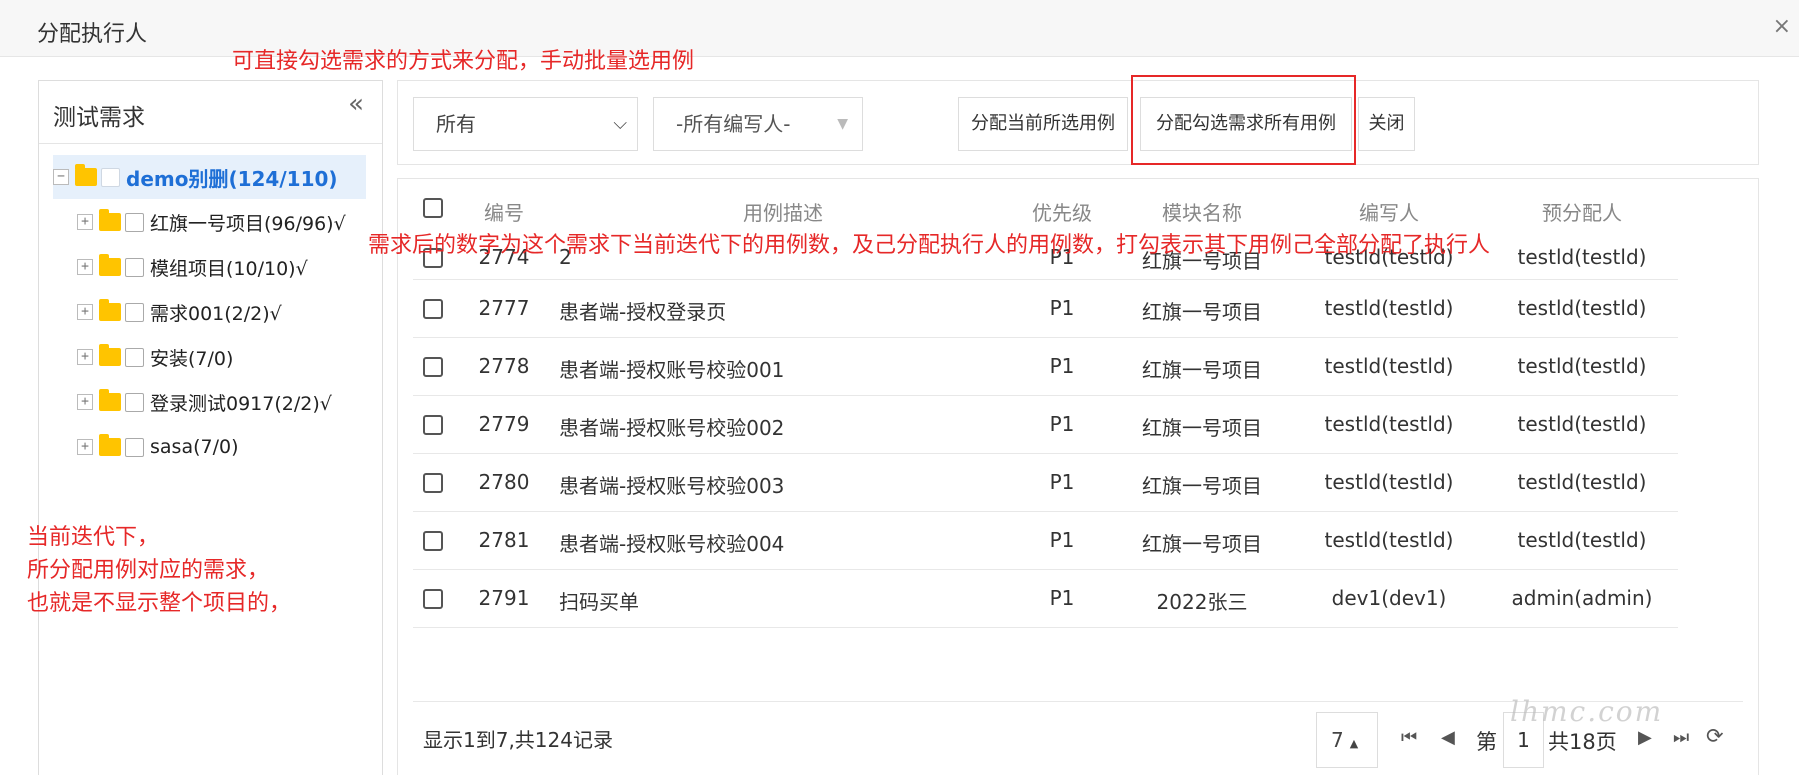 This screenshot has width=1799, height=775. I want to click on header-preassignee: 预分配人, so click(1582, 211).